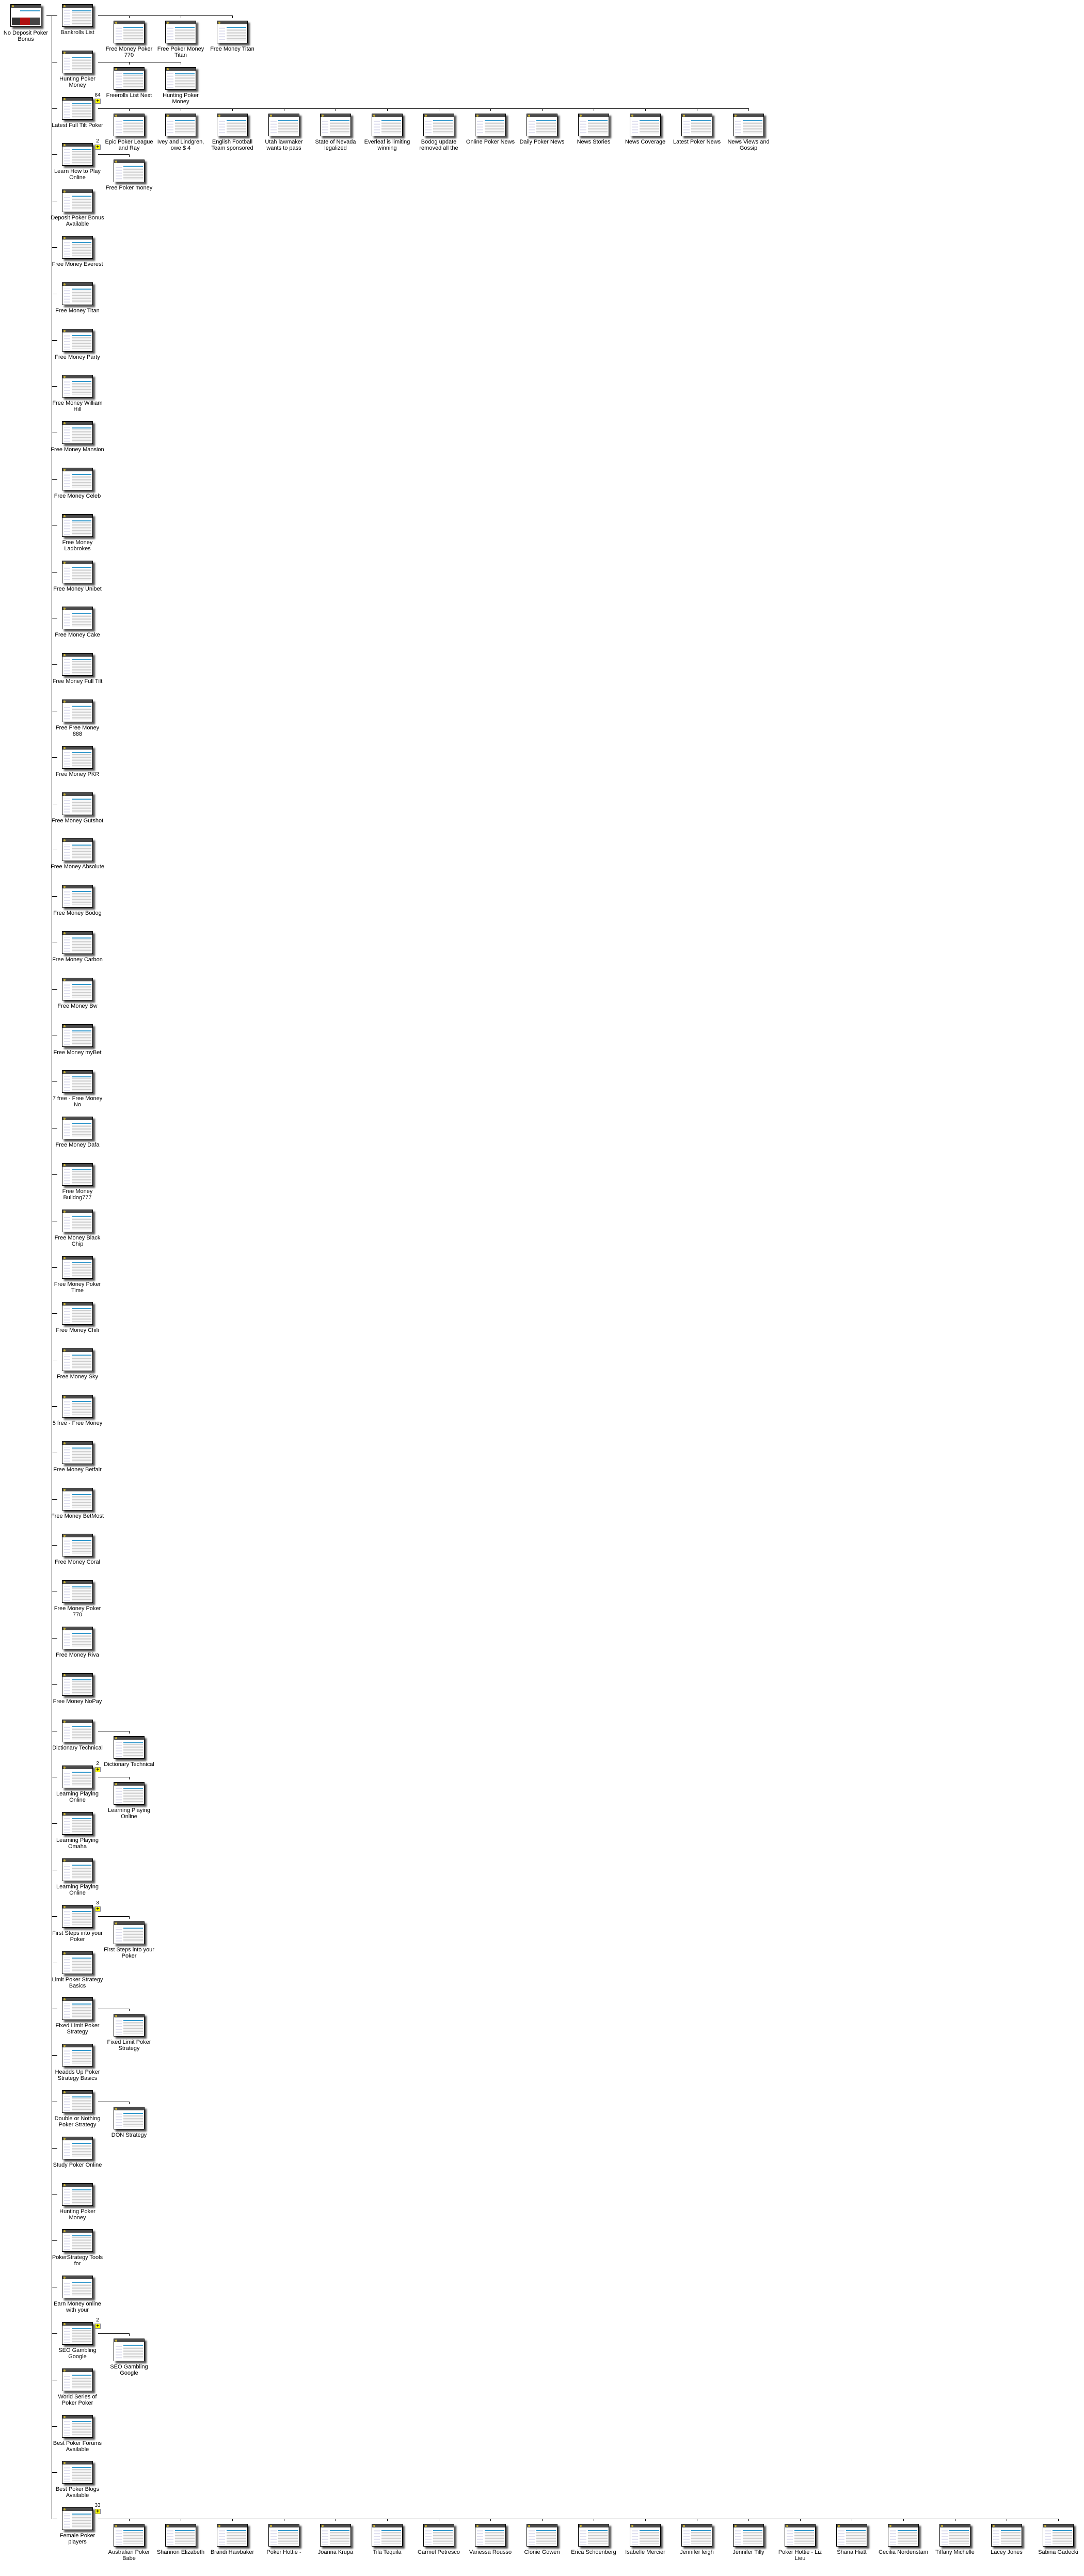  I want to click on page-label: SEO Gambling Google, so click(77, 2353).